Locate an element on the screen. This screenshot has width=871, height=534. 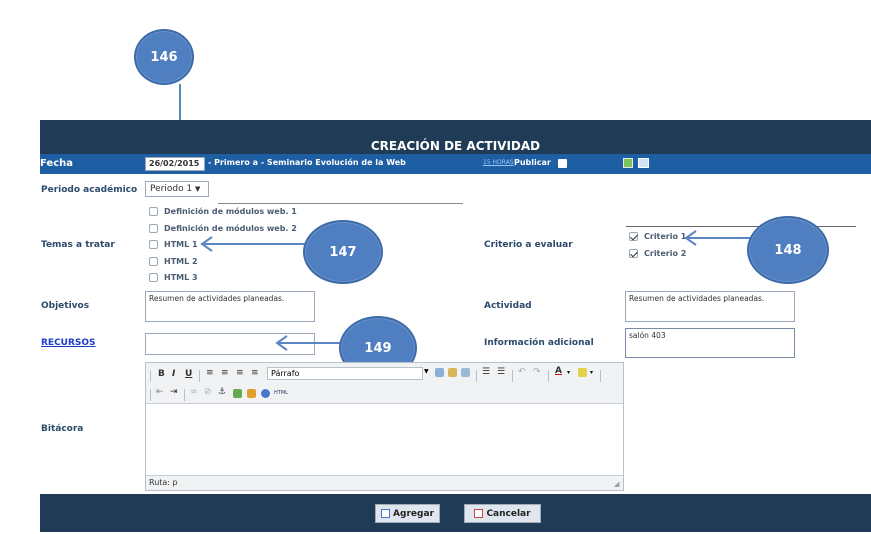
add-icon is located at coordinates (386, 513).